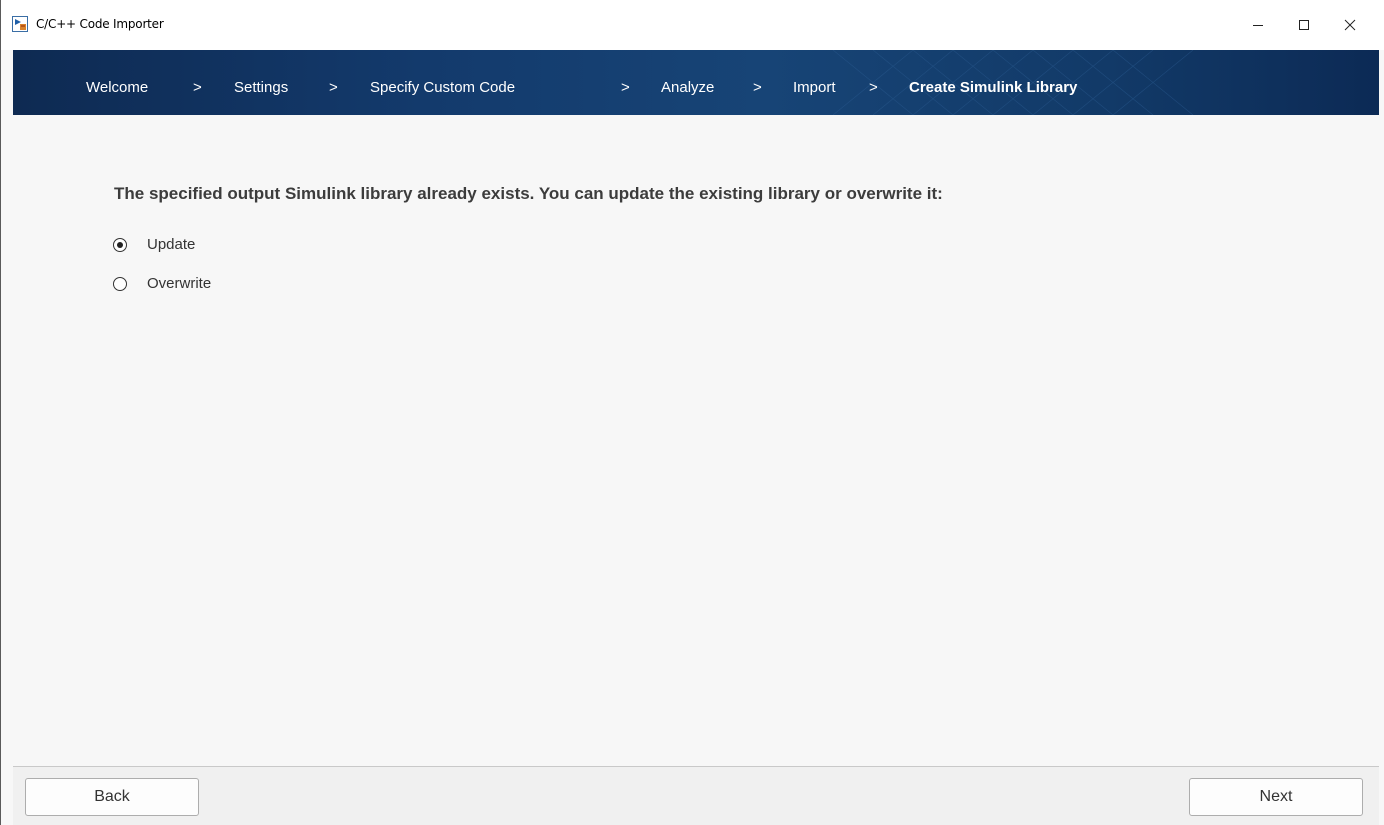 The height and width of the screenshot is (825, 1384). I want to click on close-button, so click(1350, 25).